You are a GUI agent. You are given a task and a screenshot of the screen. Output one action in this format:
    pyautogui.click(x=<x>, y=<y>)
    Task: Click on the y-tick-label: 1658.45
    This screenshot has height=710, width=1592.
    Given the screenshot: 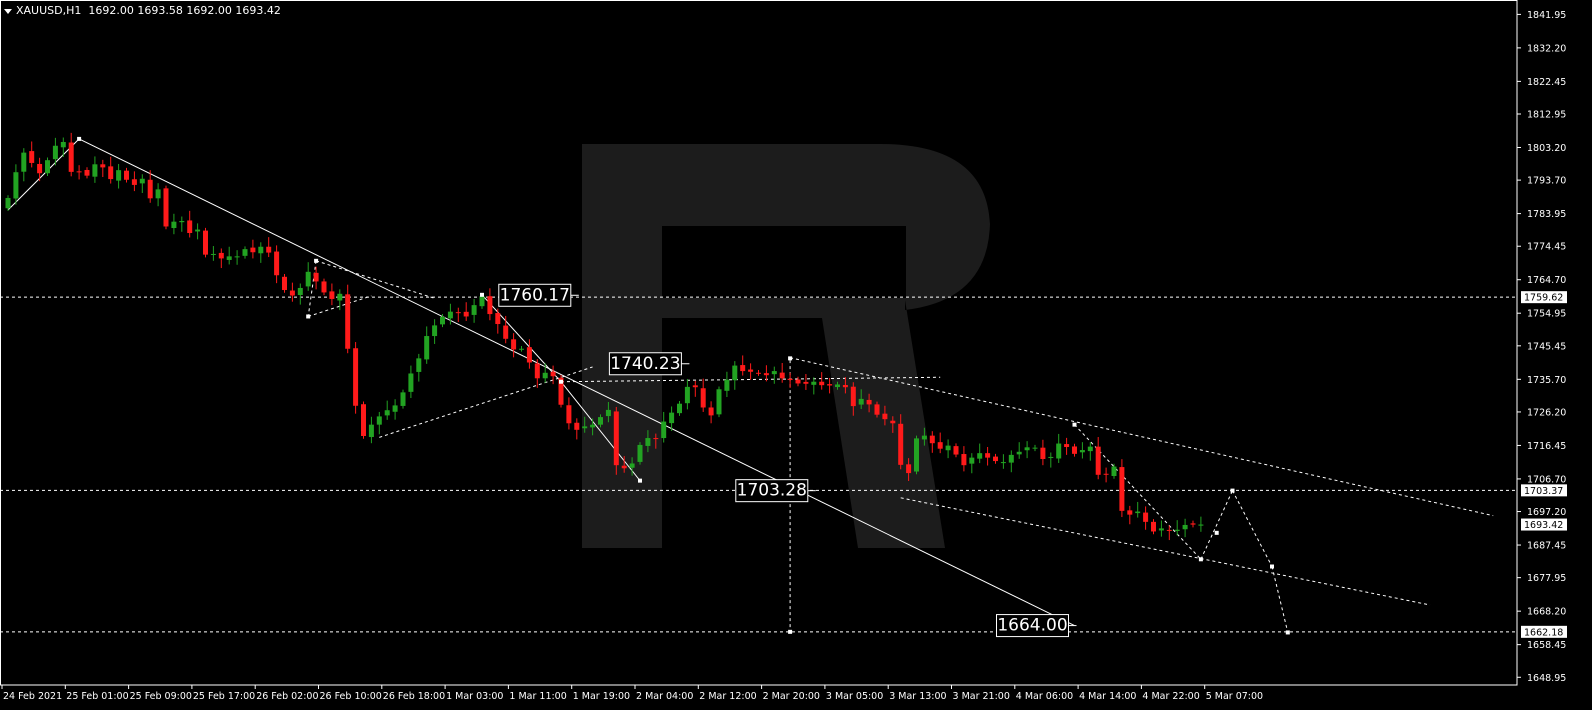 What is the action you would take?
    pyautogui.click(x=1546, y=645)
    